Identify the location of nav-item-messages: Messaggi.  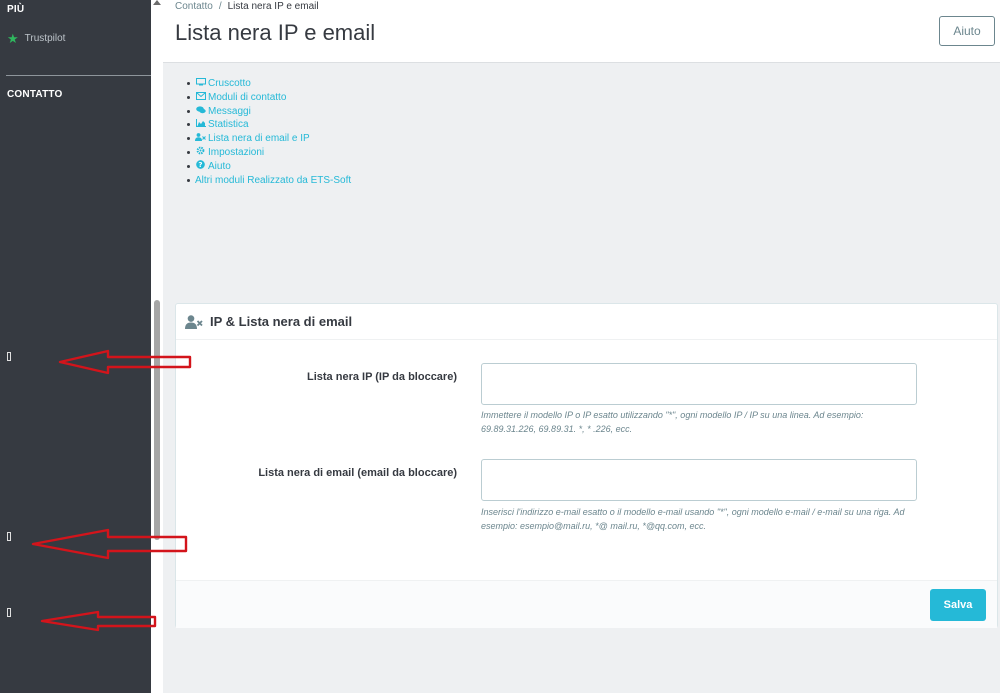
(268, 112).